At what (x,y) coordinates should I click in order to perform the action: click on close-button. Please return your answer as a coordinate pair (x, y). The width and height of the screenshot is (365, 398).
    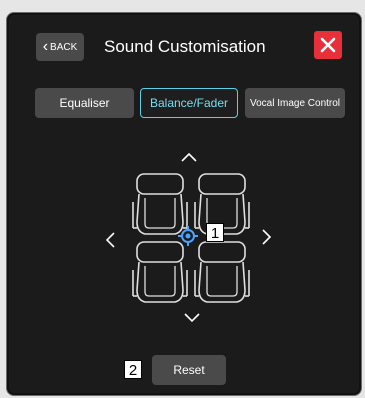
    Looking at the image, I should click on (328, 45).